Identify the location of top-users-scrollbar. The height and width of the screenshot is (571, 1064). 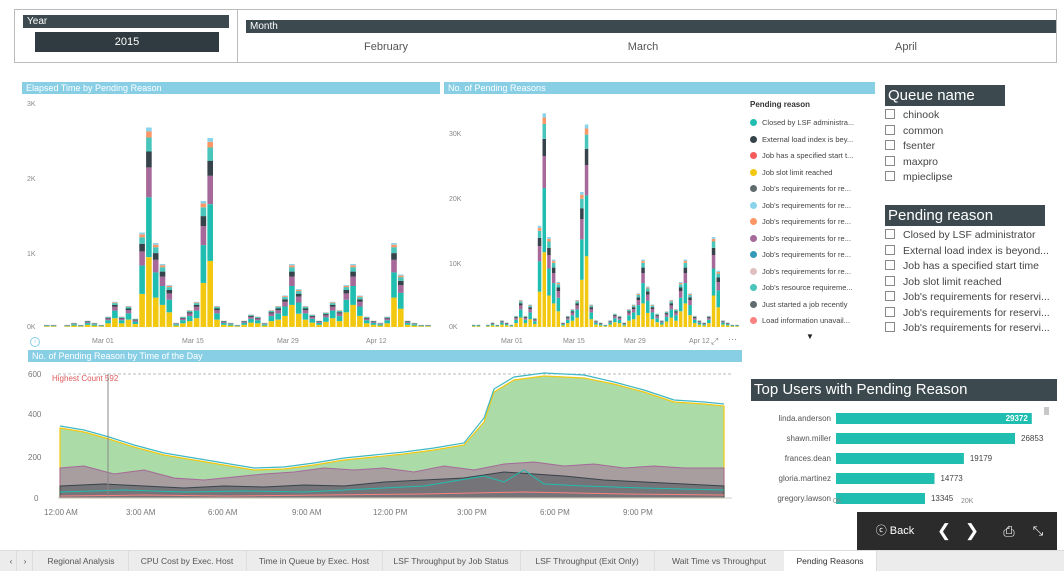
(1046, 411).